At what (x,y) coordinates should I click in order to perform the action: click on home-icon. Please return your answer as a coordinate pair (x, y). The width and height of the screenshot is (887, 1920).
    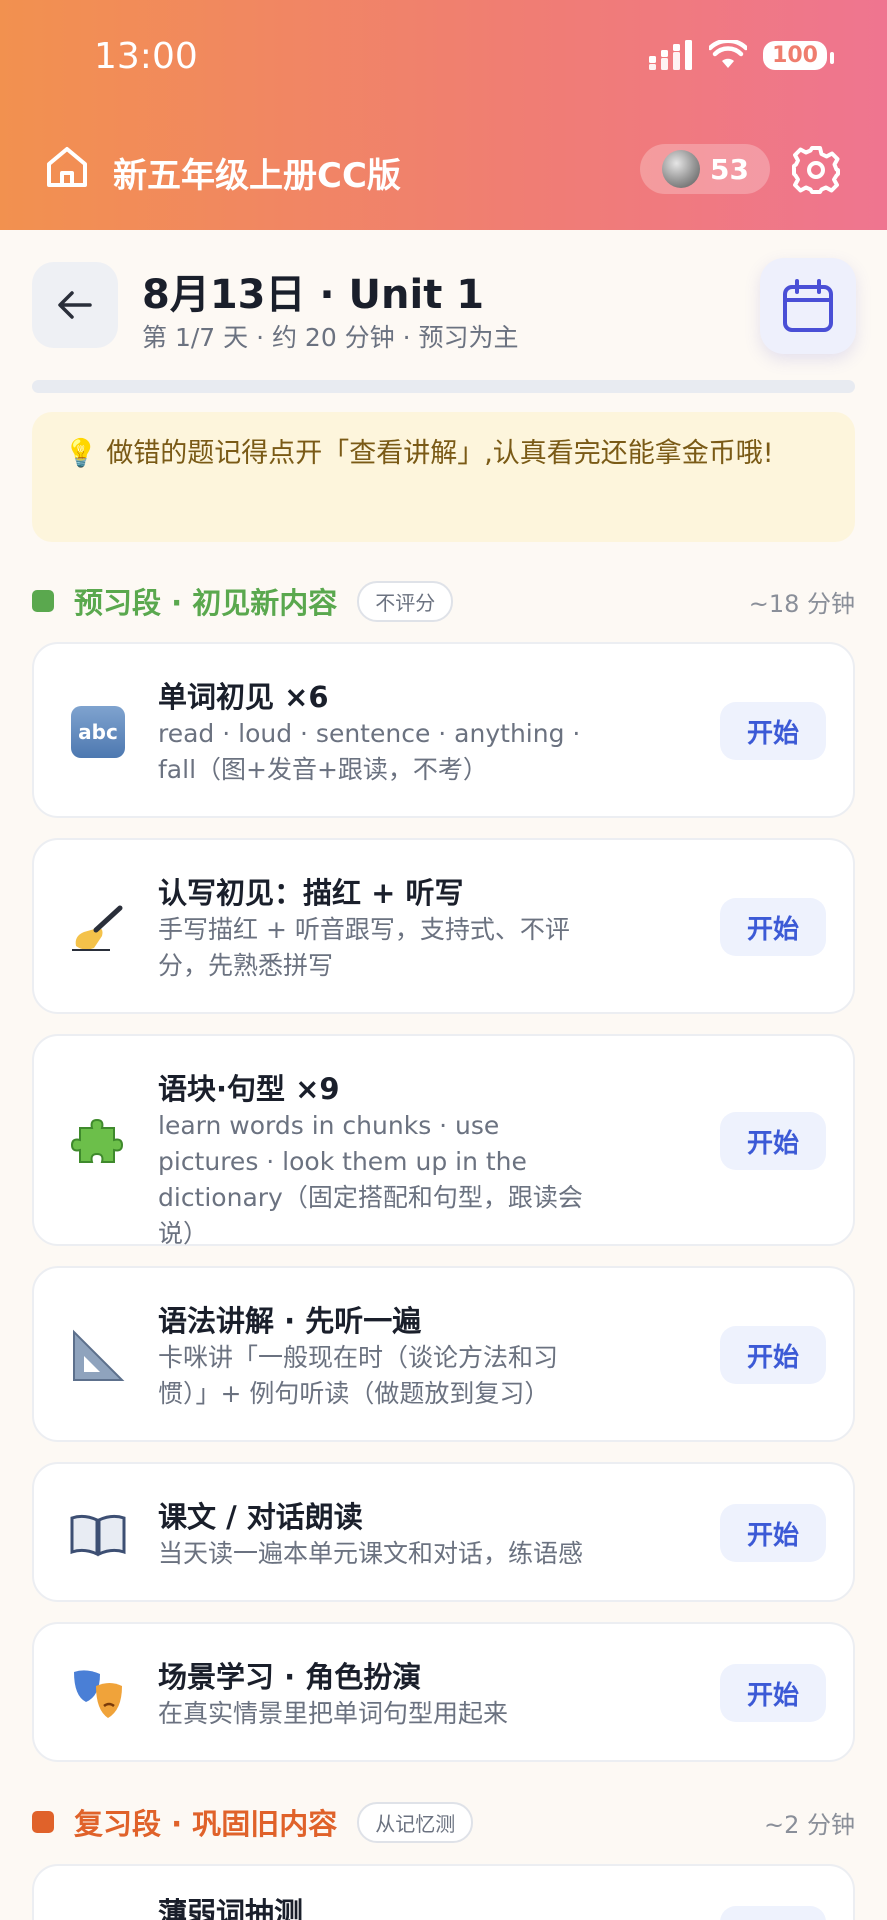
    Looking at the image, I should click on (67, 167).